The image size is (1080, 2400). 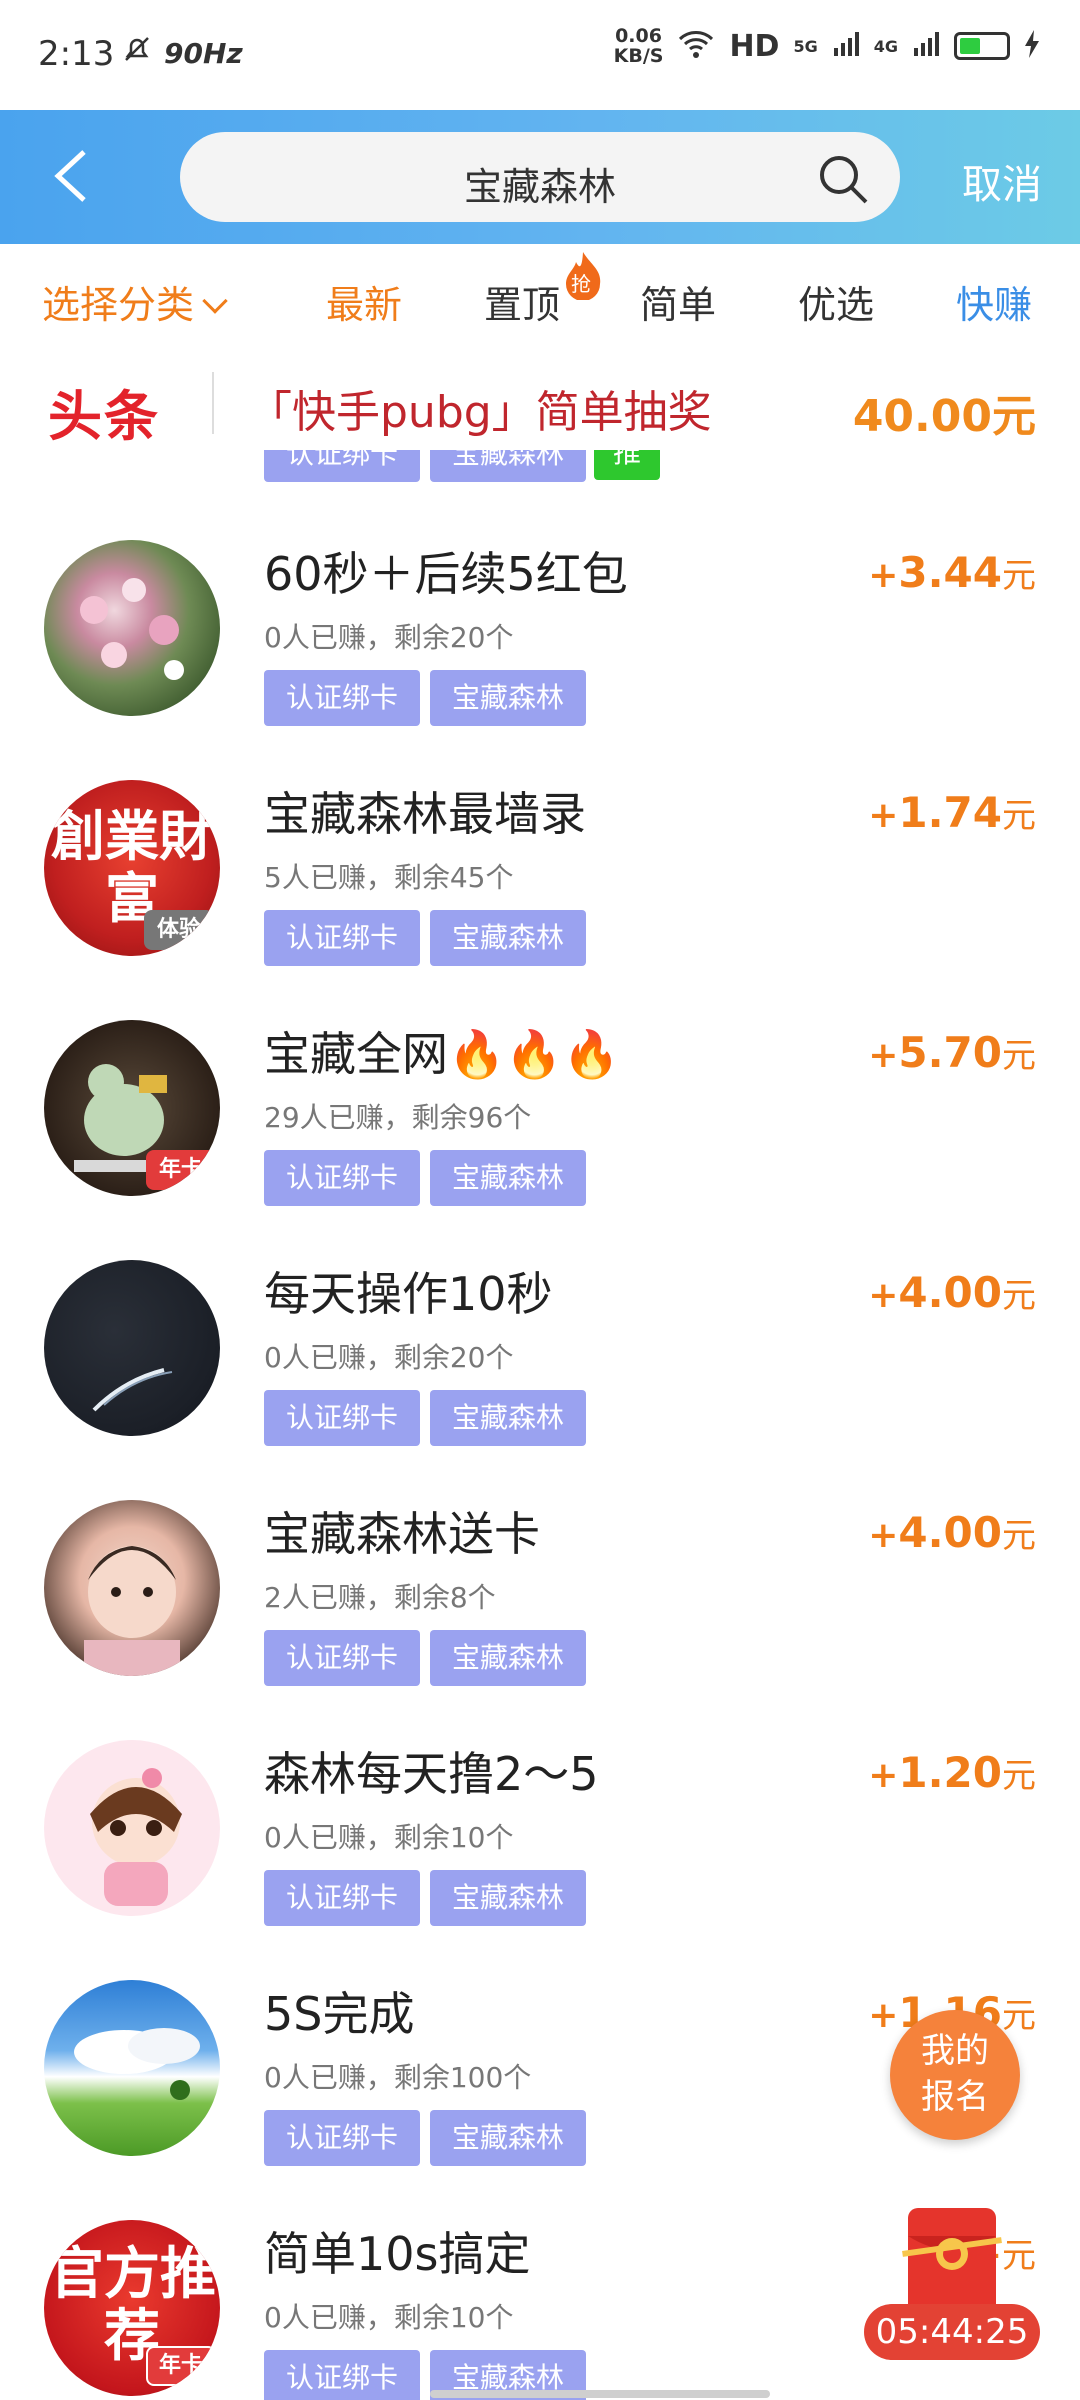 What do you see at coordinates (952, 1292) in the screenshot?
I see `item-reward: +4.00元` at bounding box center [952, 1292].